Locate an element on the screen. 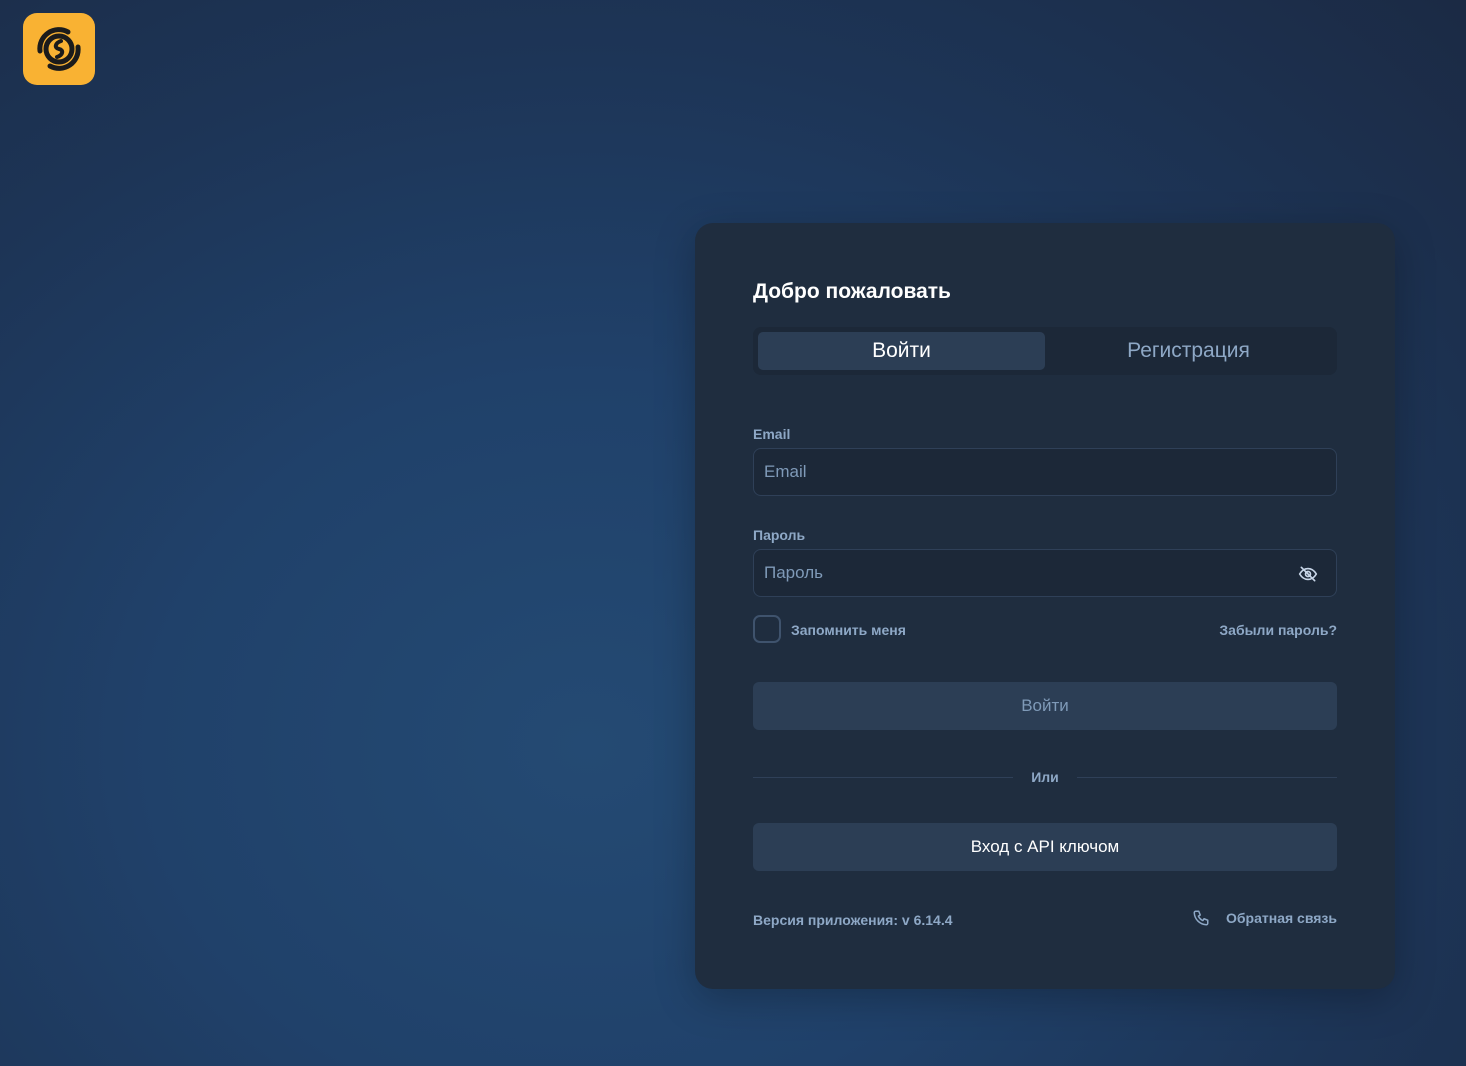 This screenshot has height=1066, width=1466. forgot-password-link: Забыли пароль? is located at coordinates (1278, 630).